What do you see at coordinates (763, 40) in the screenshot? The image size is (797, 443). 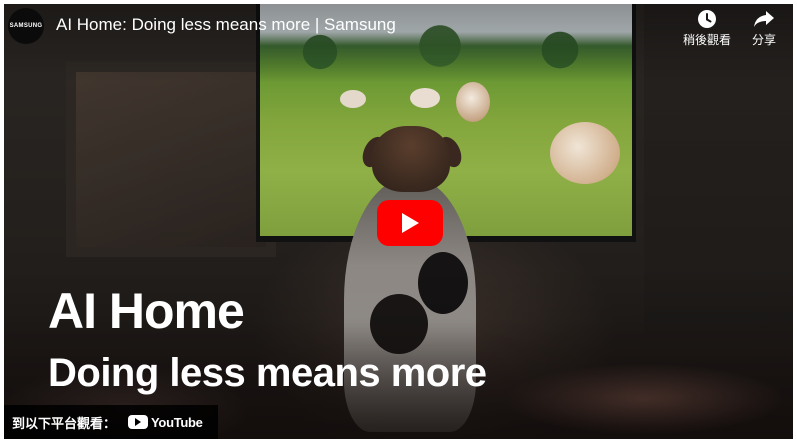 I see `share-label: 分享` at bounding box center [763, 40].